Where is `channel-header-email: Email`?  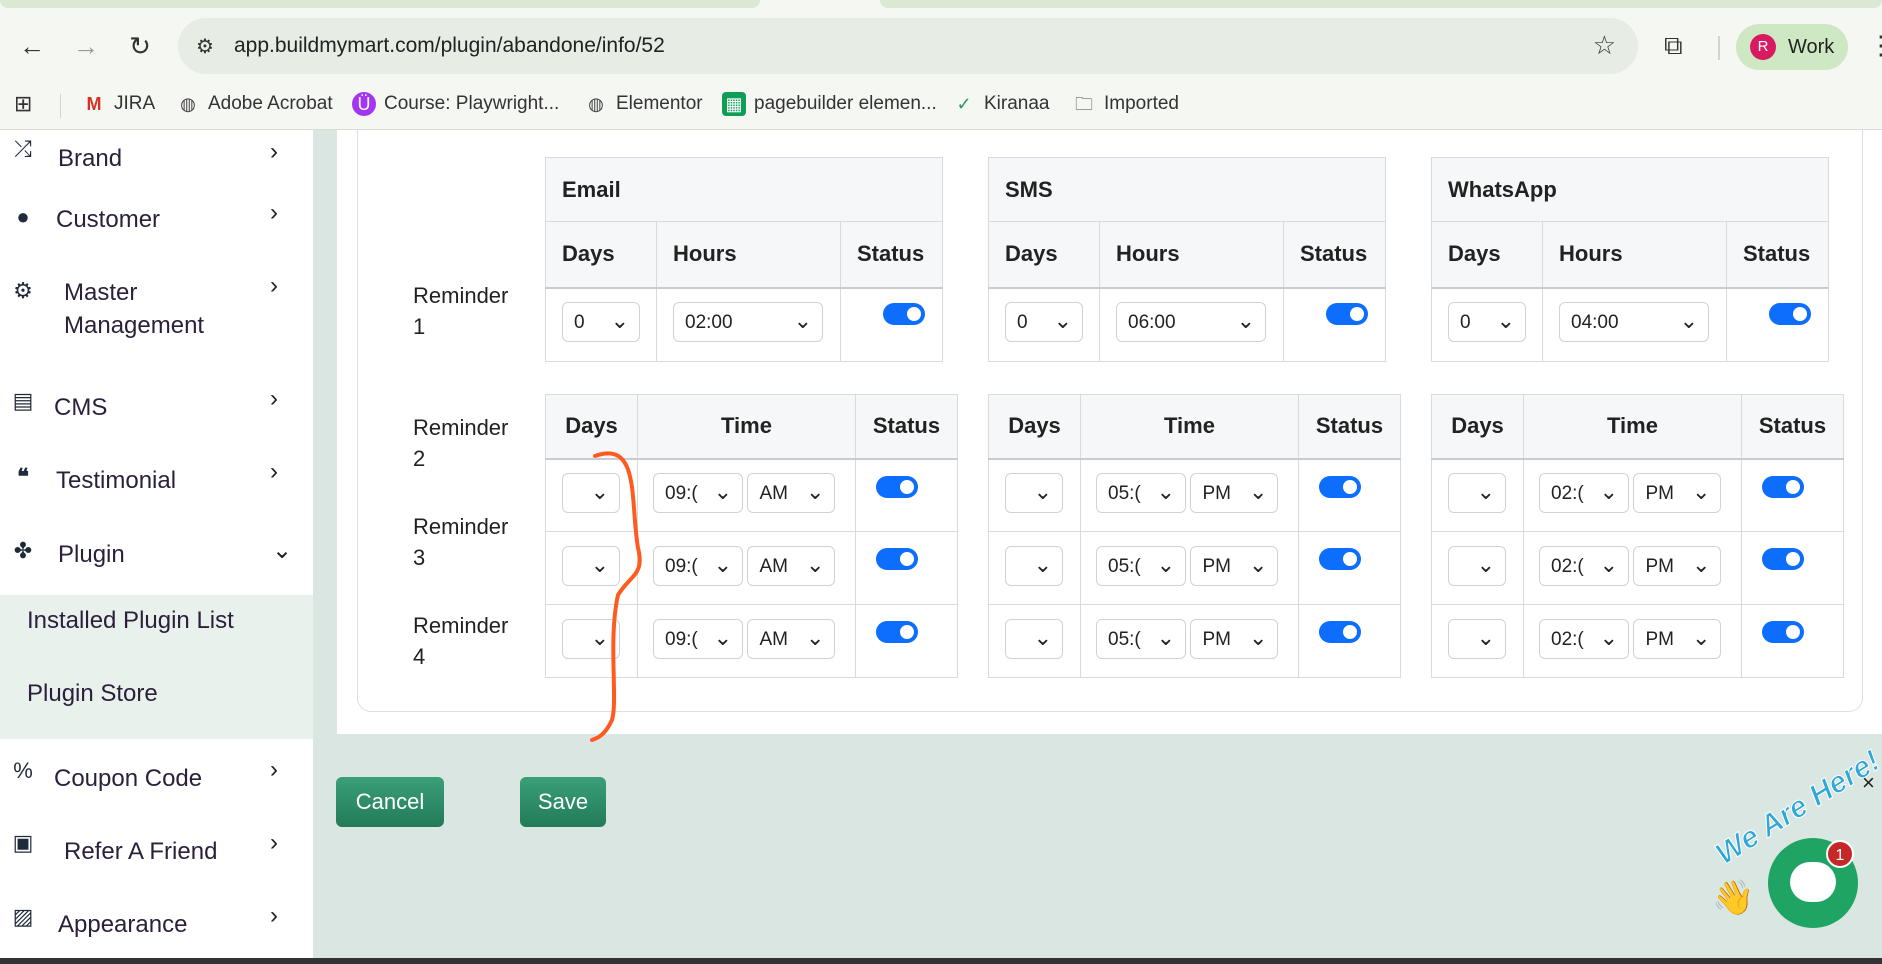
channel-header-email: Email is located at coordinates (744, 189).